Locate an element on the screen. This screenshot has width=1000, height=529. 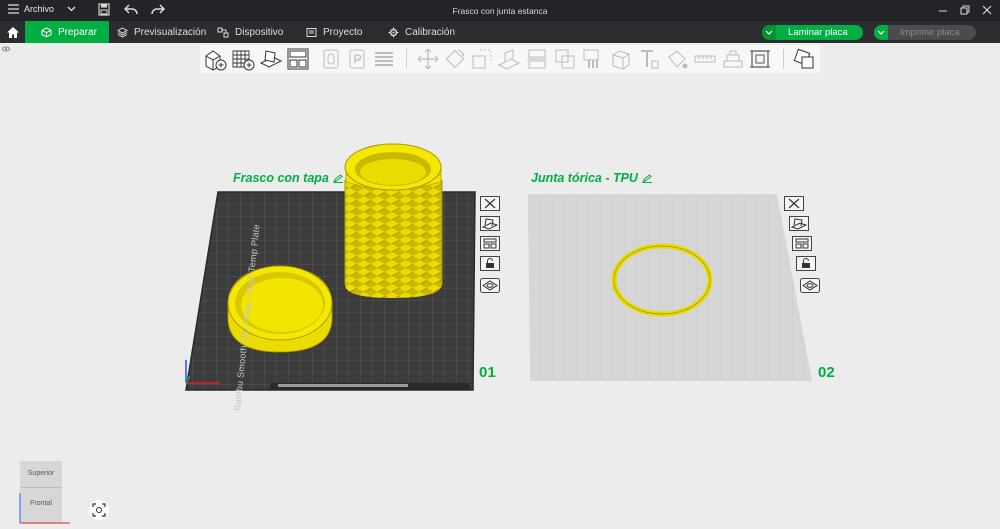
device-icon is located at coordinates (223, 32).